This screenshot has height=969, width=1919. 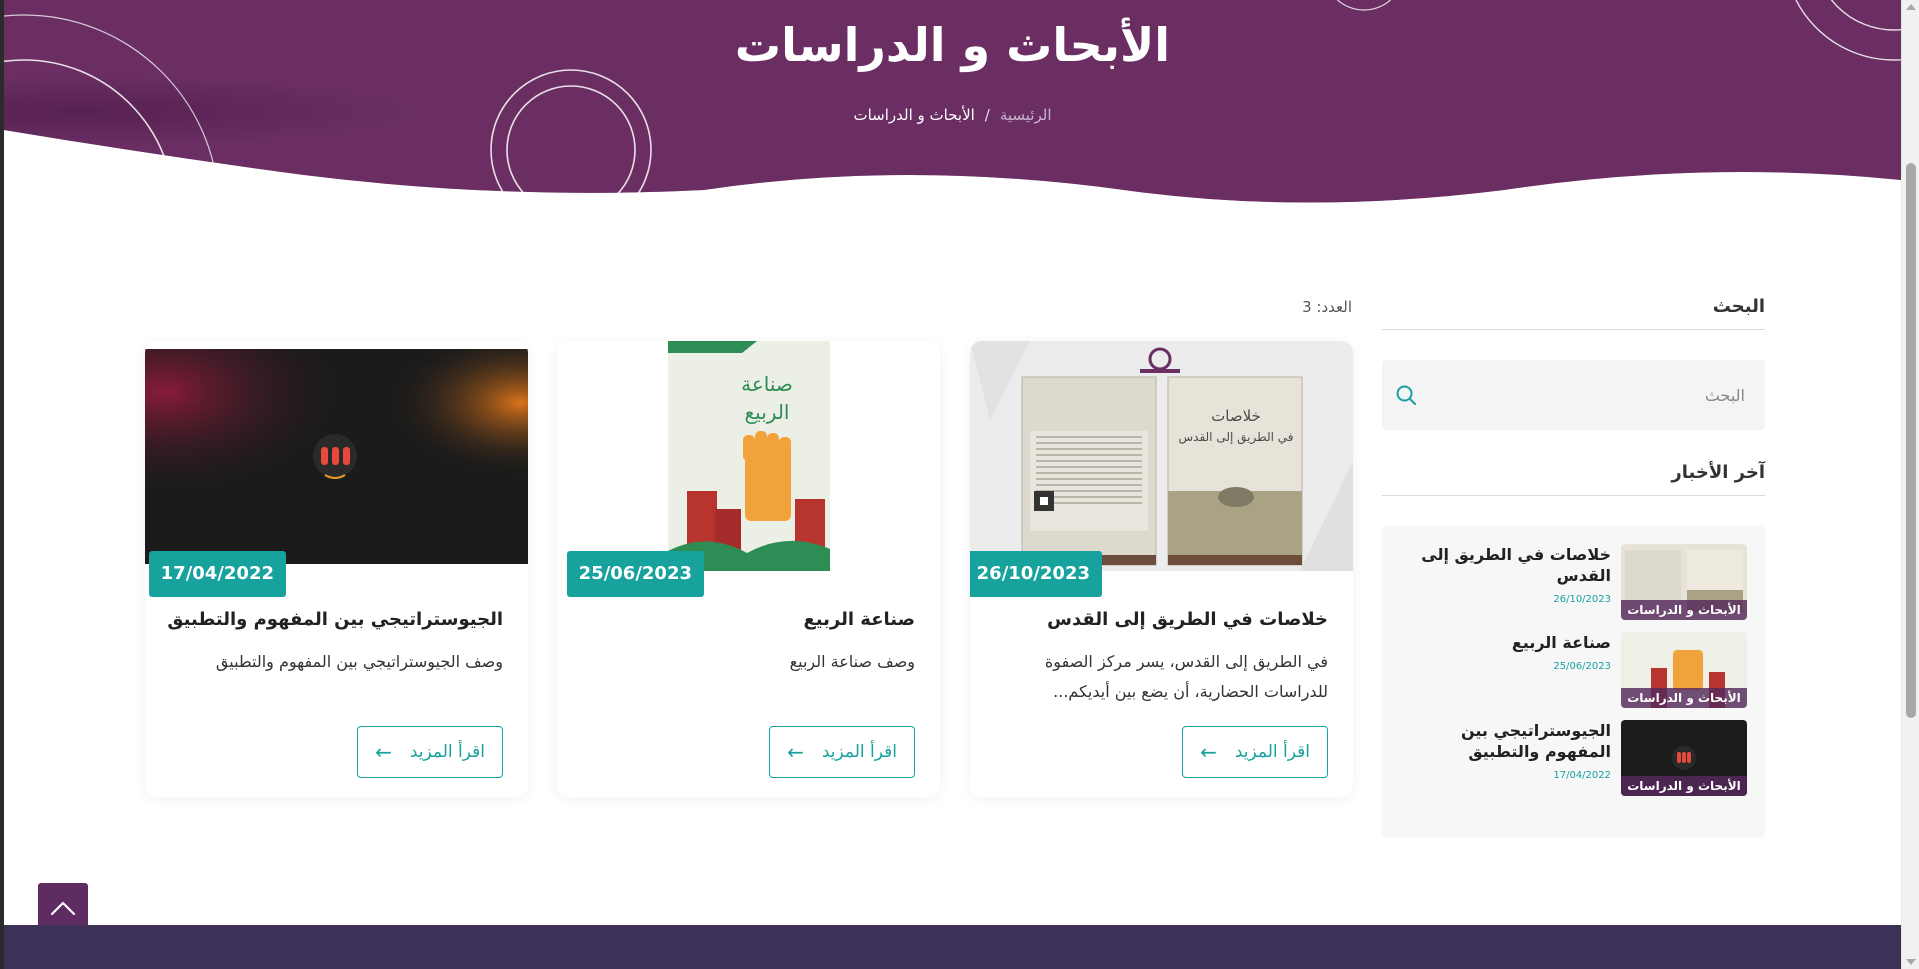 What do you see at coordinates (1582, 666) in the screenshot?
I see `news-date: 25/06/2023` at bounding box center [1582, 666].